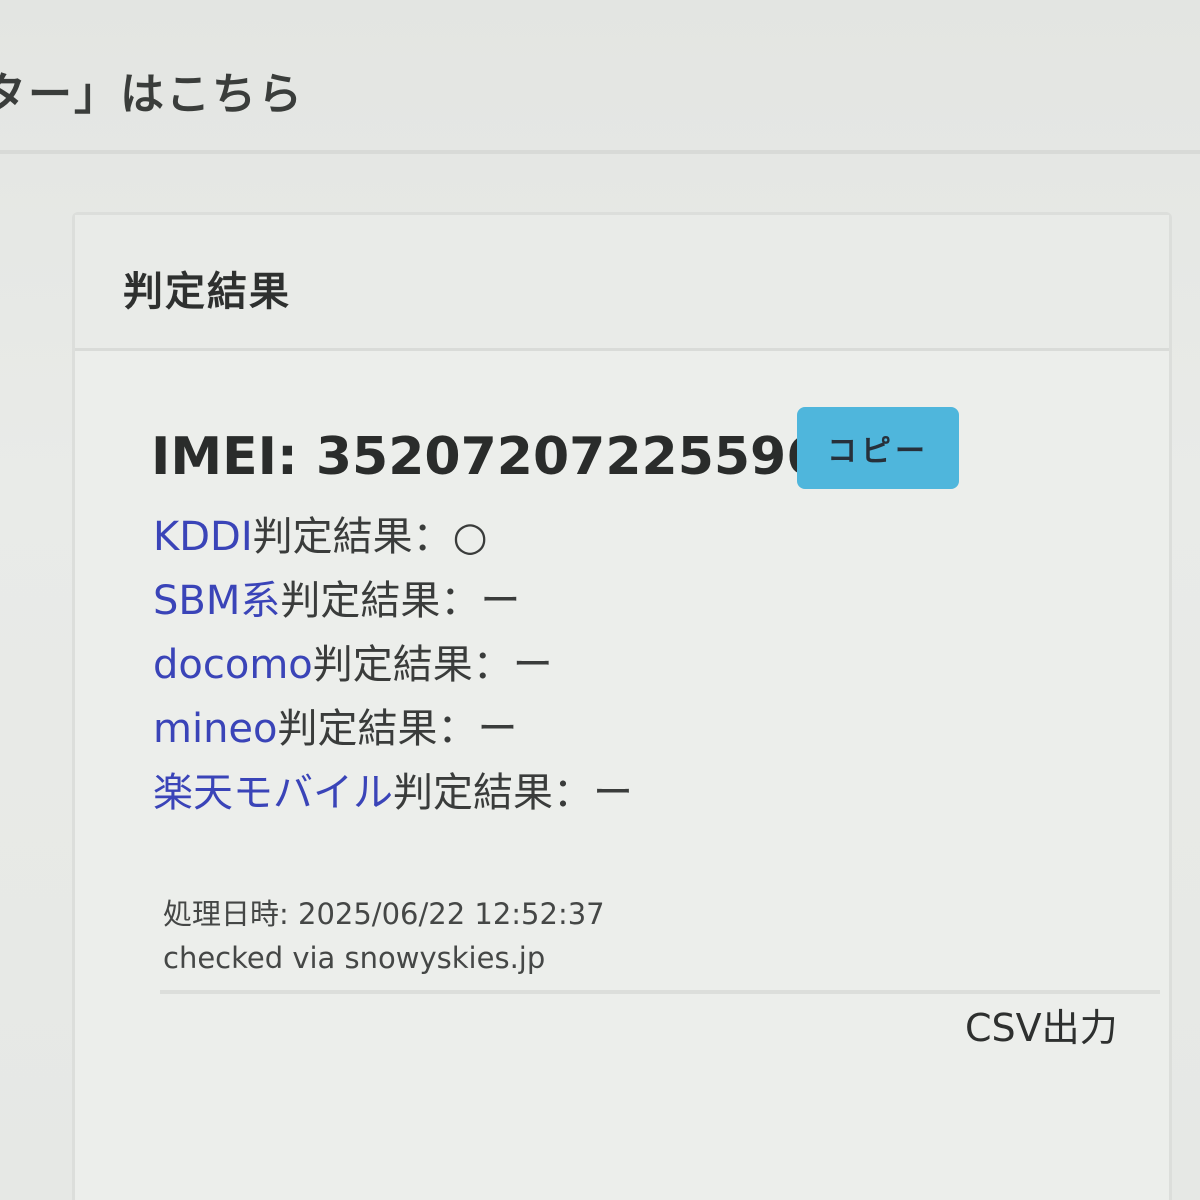  Describe the element at coordinates (152, 90) in the screenshot. I see `help-link: ター」はこちら` at that location.